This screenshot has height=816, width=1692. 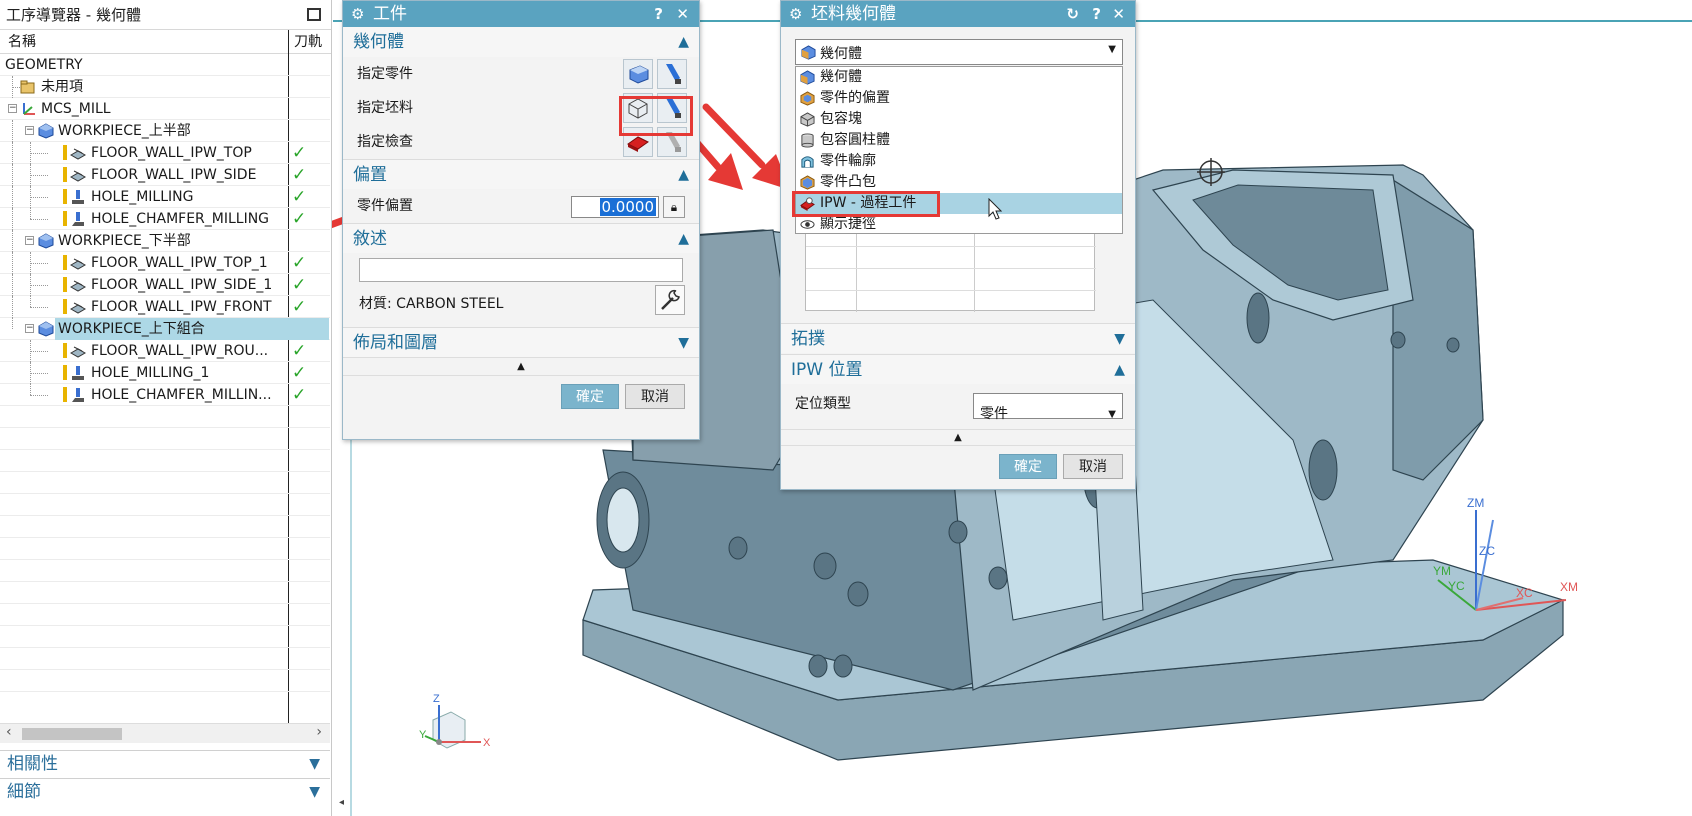 What do you see at coordinates (165, 763) in the screenshot?
I see `section-dependencies: 相關性 ▼` at bounding box center [165, 763].